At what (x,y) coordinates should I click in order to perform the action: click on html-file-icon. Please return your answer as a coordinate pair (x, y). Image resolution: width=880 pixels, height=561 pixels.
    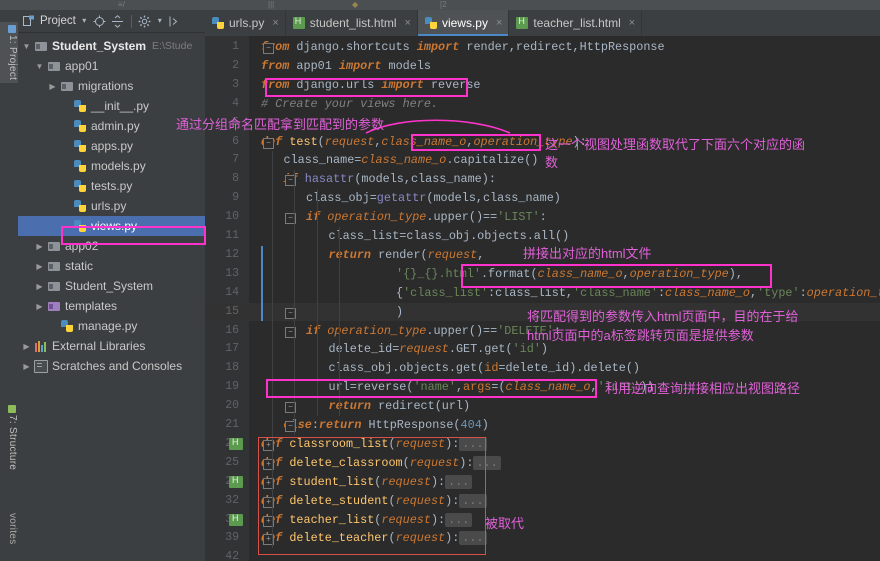
    Looking at the image, I should click on (298, 22).